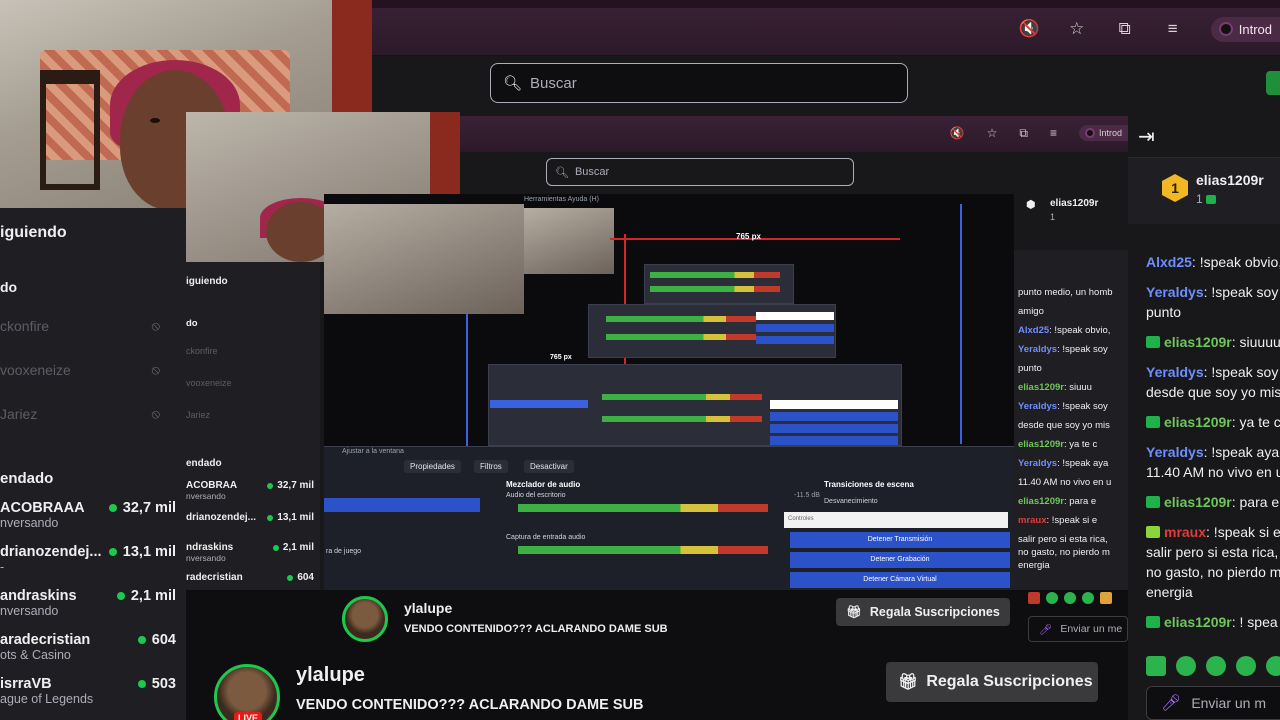 This screenshot has height=720, width=1280. What do you see at coordinates (88, 416) in the screenshot?
I see `offline-channel: Jariez ⦸` at bounding box center [88, 416].